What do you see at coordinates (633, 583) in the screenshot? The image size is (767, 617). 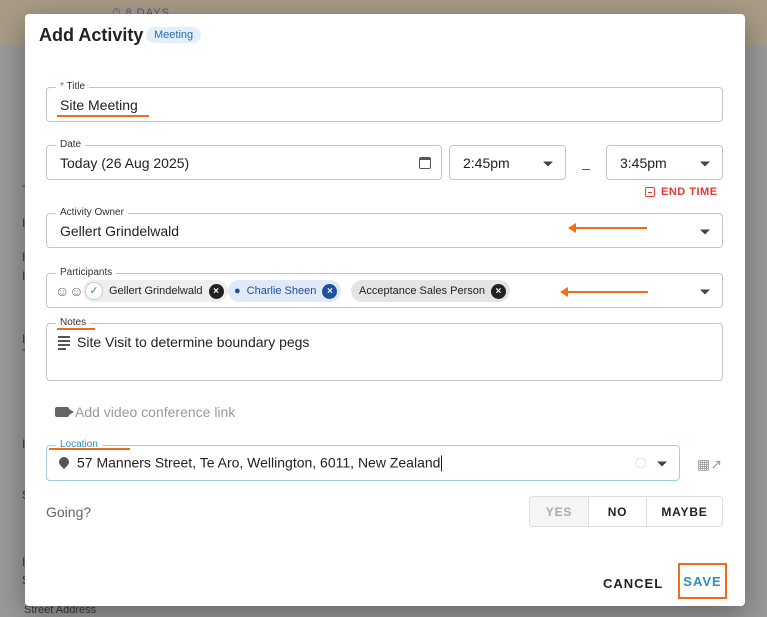 I see `cancel-button: CANCEL` at bounding box center [633, 583].